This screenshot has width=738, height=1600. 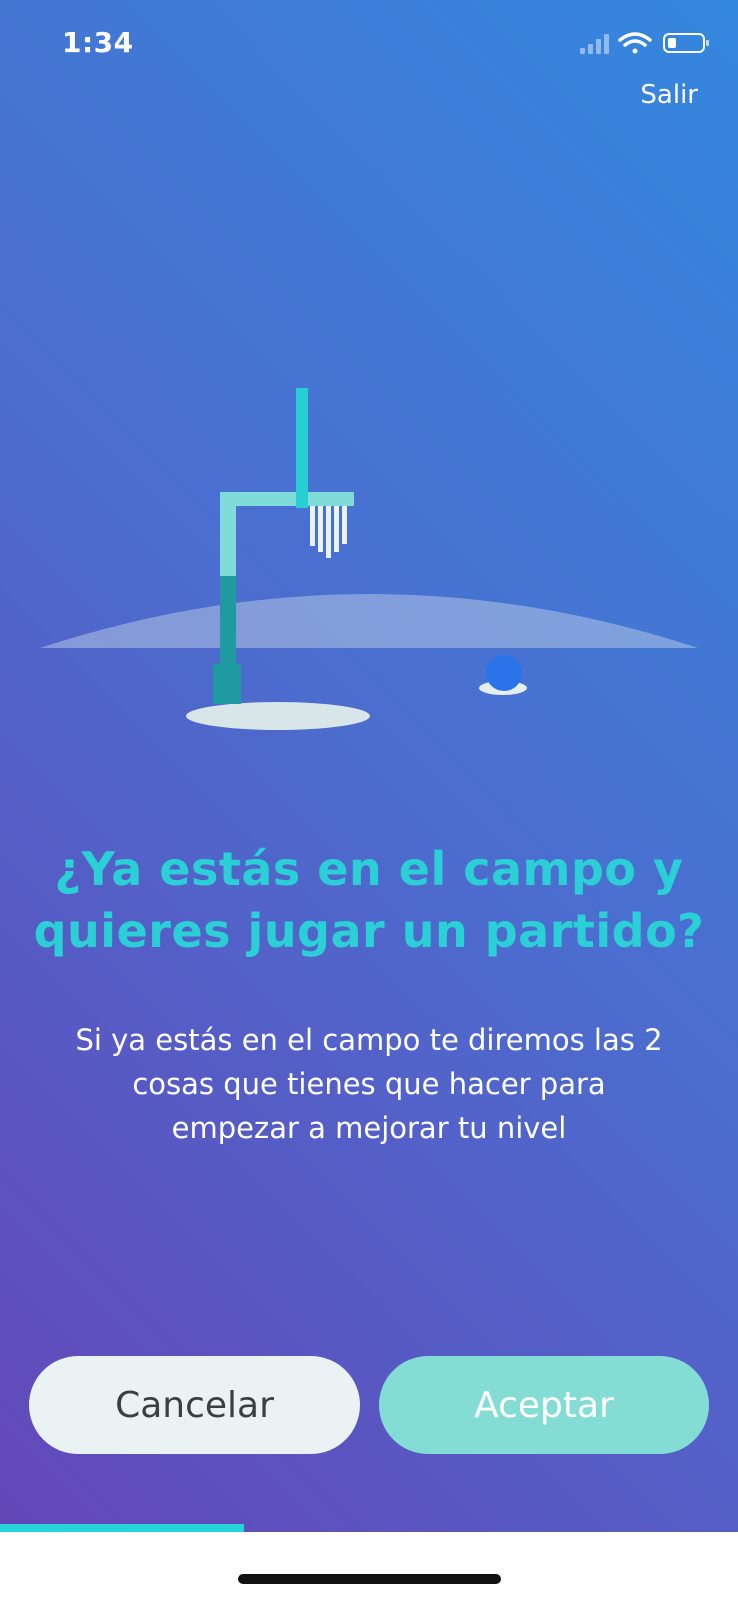 What do you see at coordinates (369, 1040) in the screenshot?
I see `description-line: Si ya estás en el campo te diremos las 2` at bounding box center [369, 1040].